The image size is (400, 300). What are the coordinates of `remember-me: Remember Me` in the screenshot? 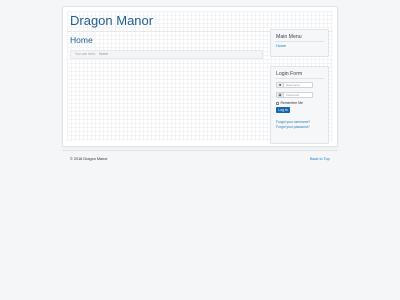 It's located at (289, 103).